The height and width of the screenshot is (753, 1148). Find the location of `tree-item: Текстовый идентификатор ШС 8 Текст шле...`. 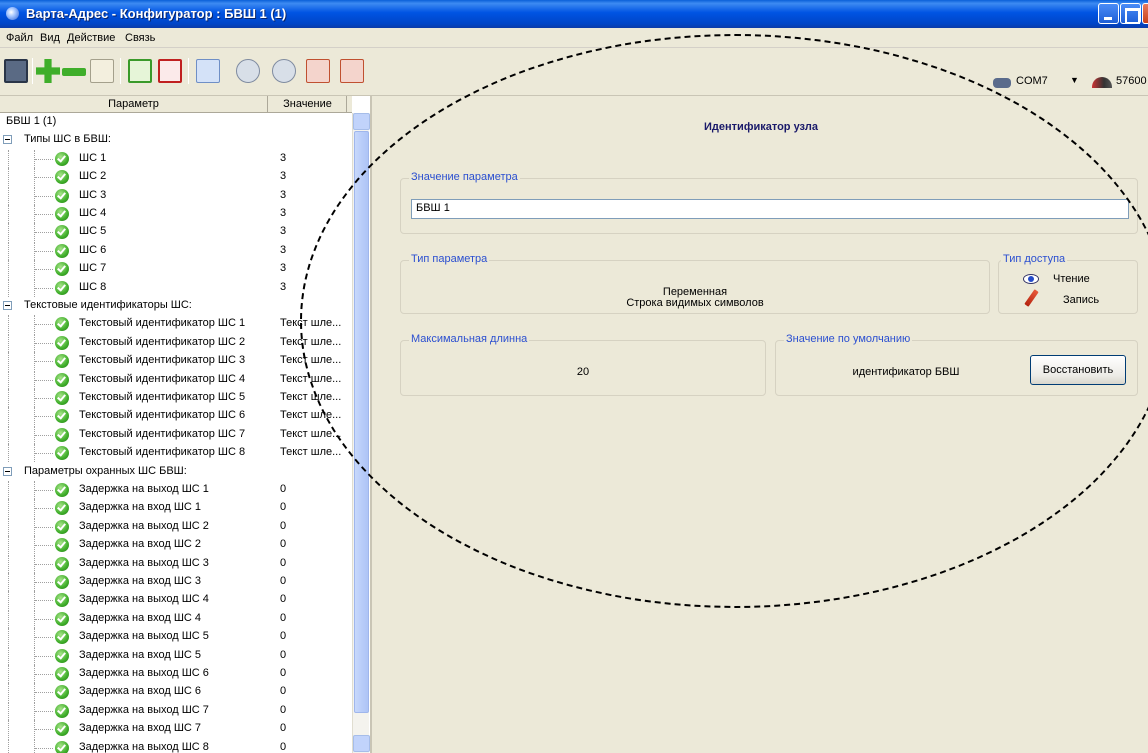

tree-item: Текстовый идентификатор ШС 8 Текст шле... is located at coordinates (176, 453).